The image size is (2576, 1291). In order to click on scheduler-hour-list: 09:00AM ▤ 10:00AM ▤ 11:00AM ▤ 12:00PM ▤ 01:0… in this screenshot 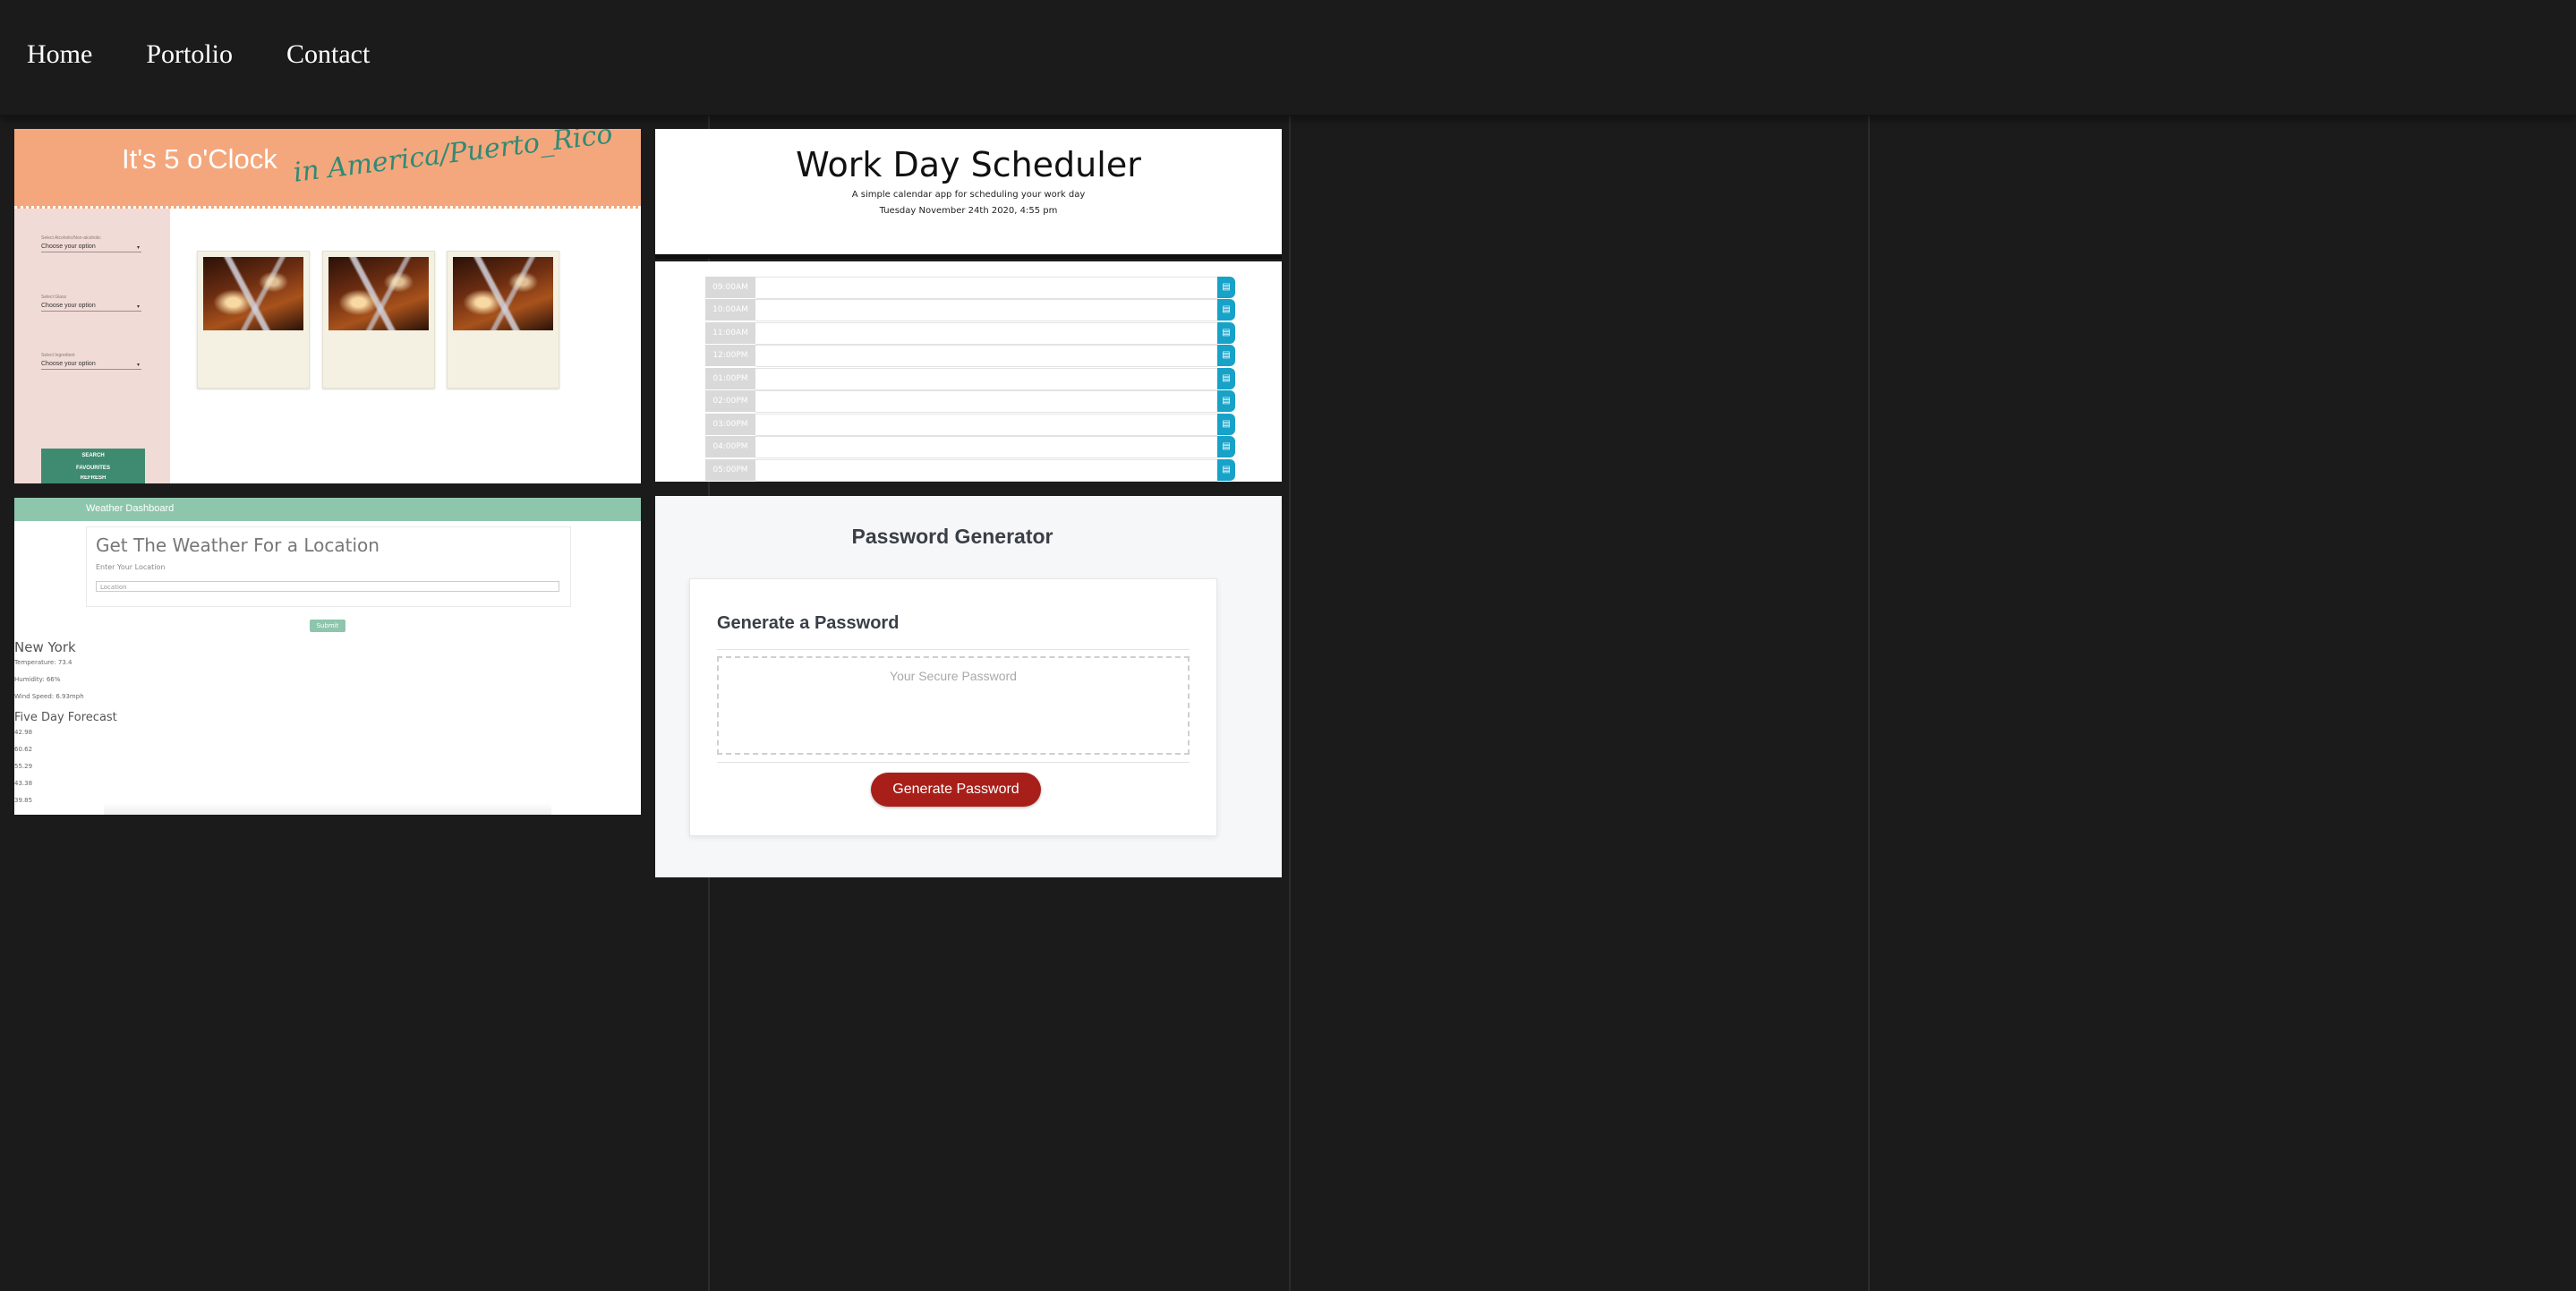, I will do `click(968, 371)`.